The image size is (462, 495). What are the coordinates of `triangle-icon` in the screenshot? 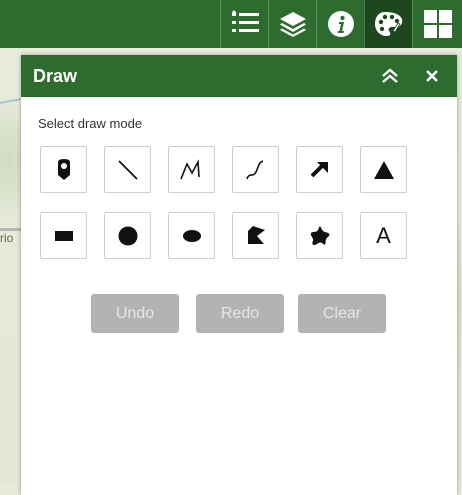 It's located at (383, 169).